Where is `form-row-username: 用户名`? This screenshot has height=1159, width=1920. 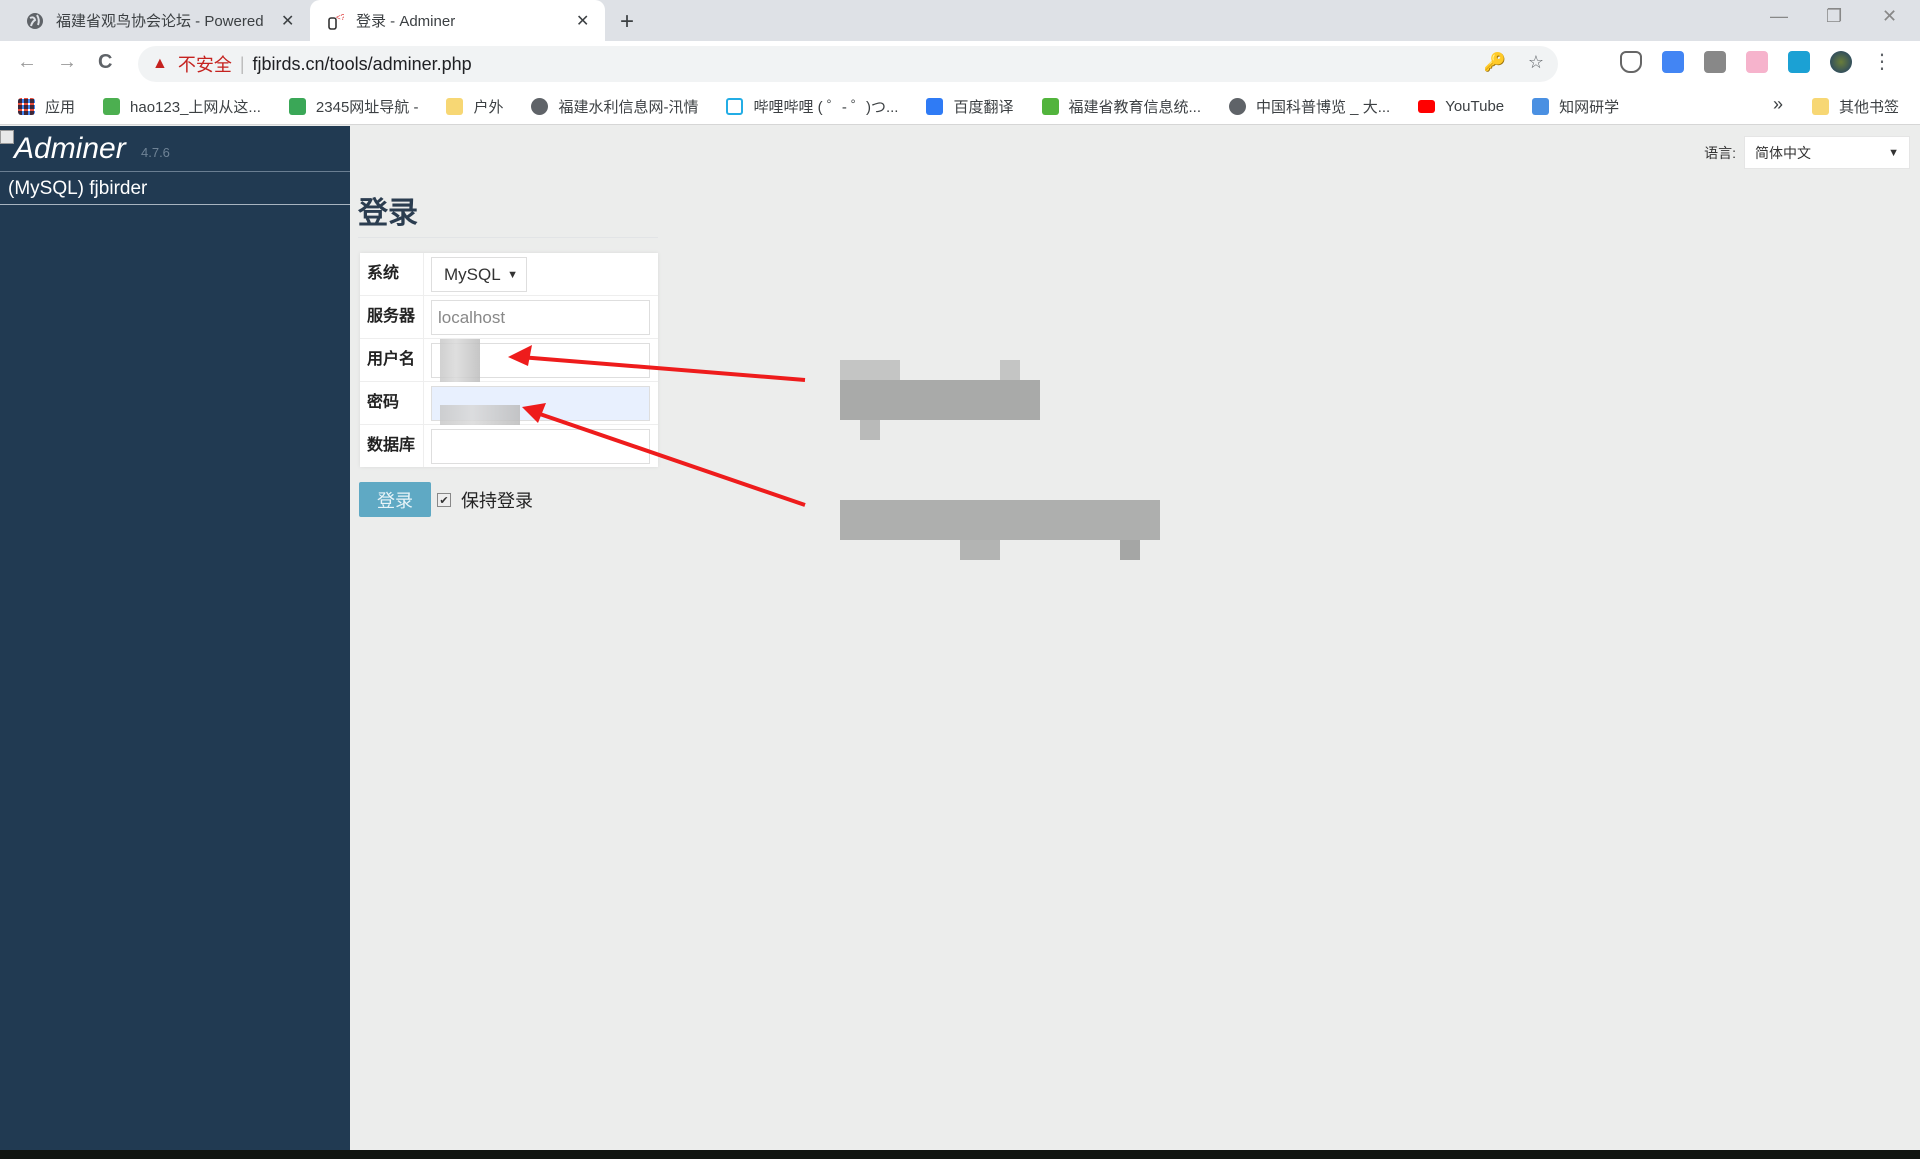 form-row-username: 用户名 is located at coordinates (509, 360).